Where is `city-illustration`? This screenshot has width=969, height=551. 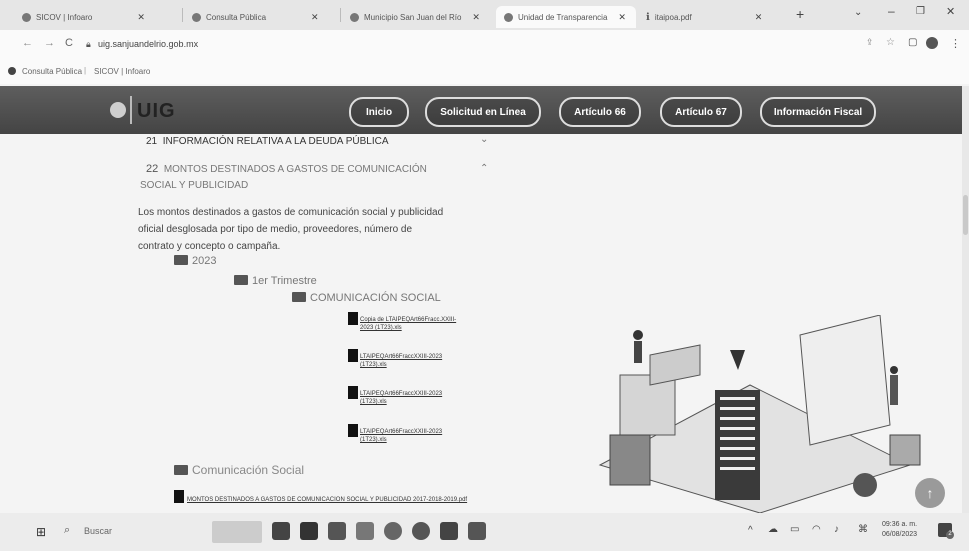
city-illustration is located at coordinates (759, 414).